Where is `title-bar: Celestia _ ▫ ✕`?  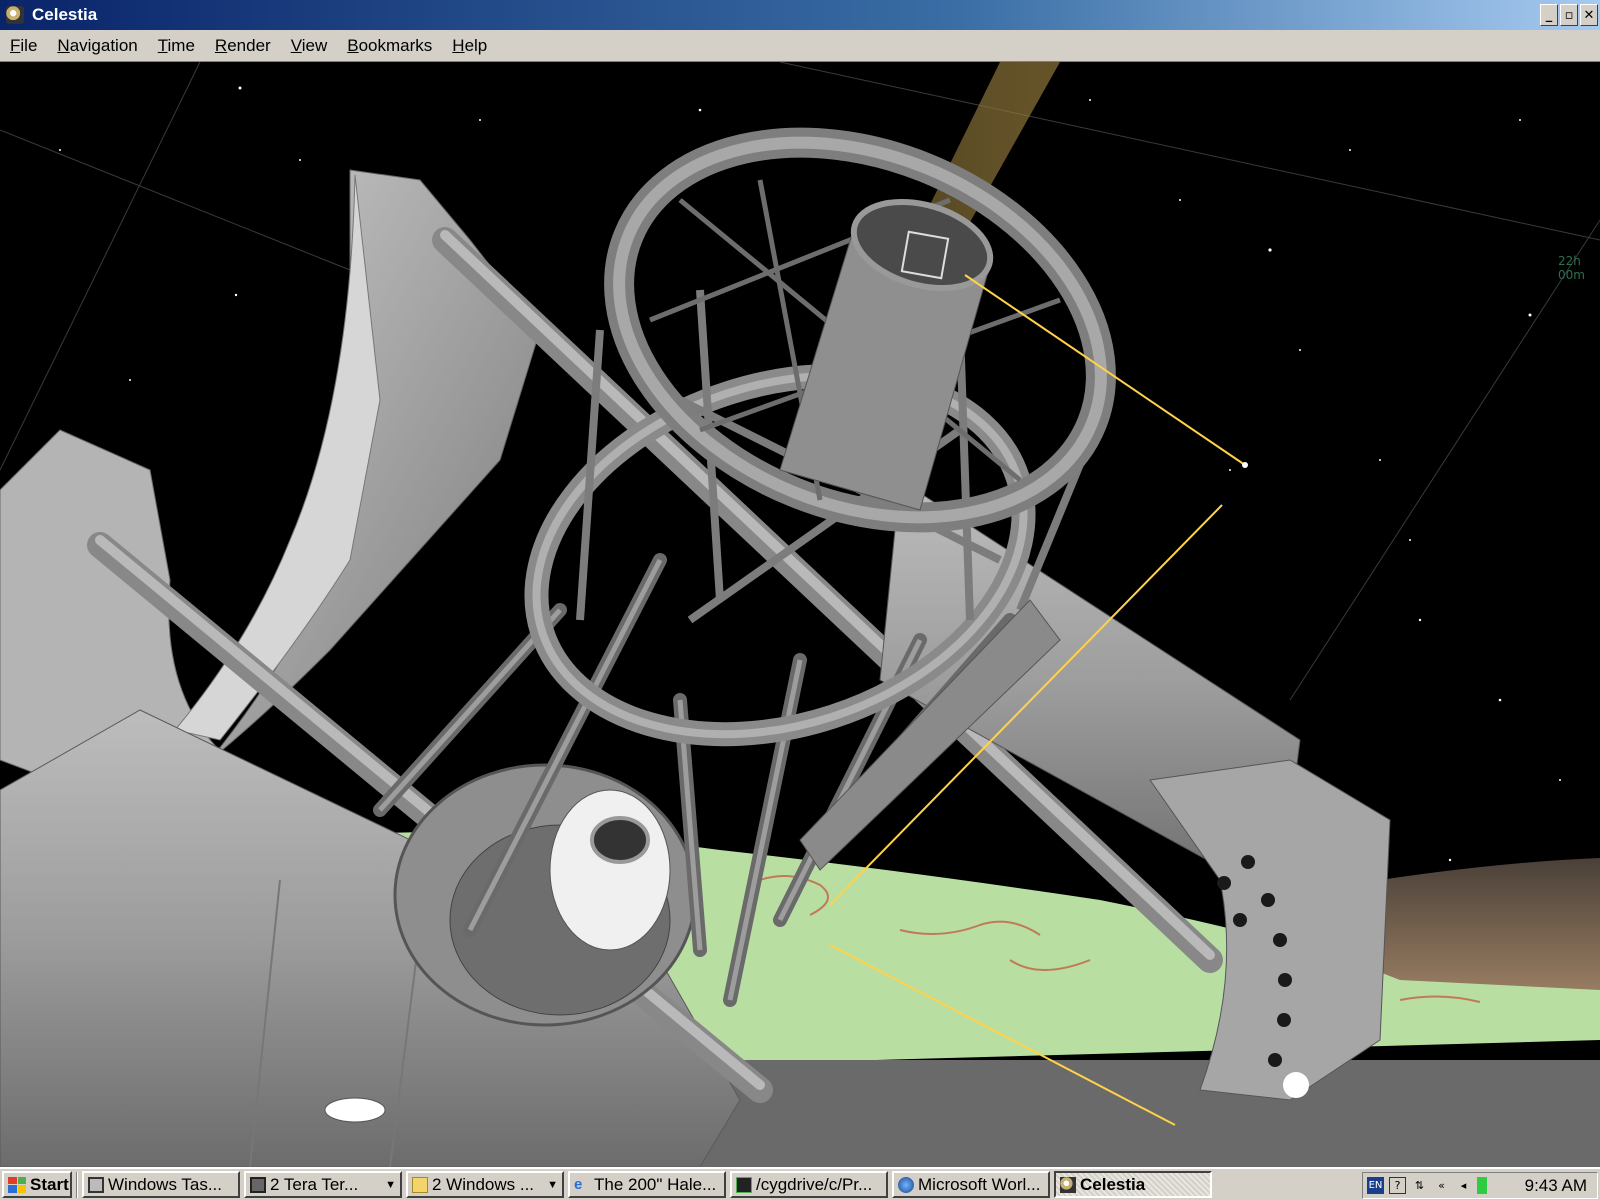
title-bar: Celestia _ ▫ ✕ is located at coordinates (800, 15).